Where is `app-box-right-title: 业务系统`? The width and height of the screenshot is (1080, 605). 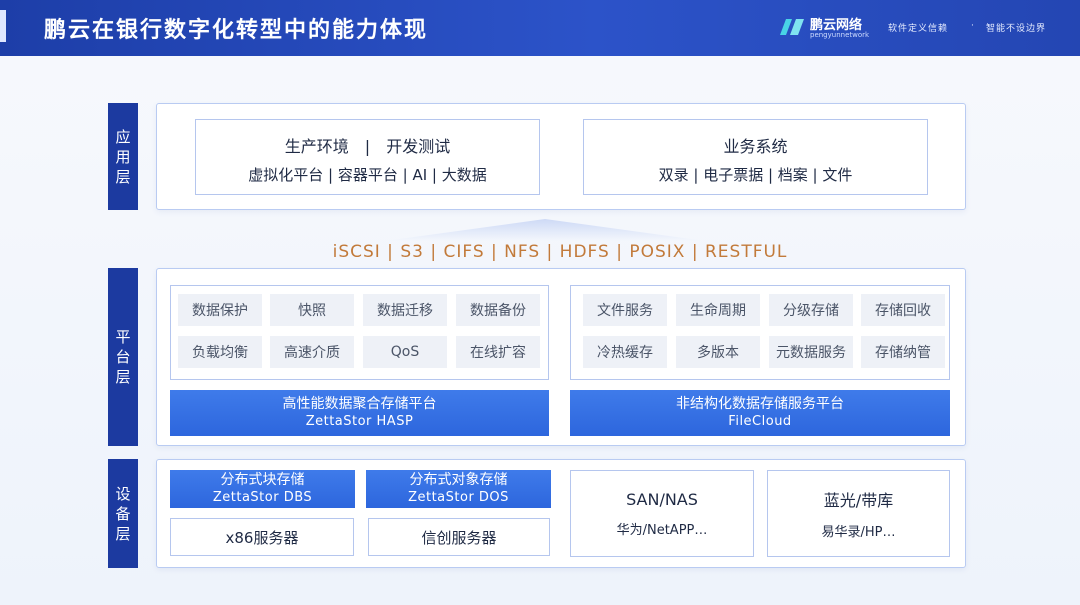 app-box-right-title: 业务系统 is located at coordinates (755, 146).